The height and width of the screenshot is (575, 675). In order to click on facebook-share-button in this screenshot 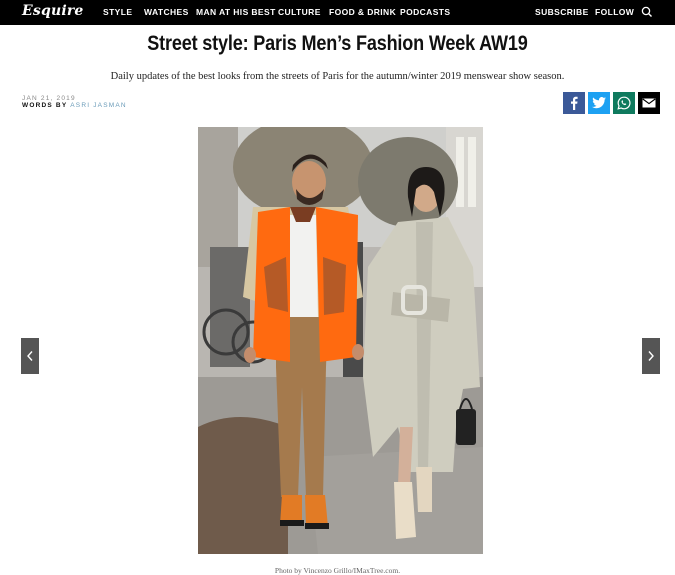, I will do `click(574, 103)`.